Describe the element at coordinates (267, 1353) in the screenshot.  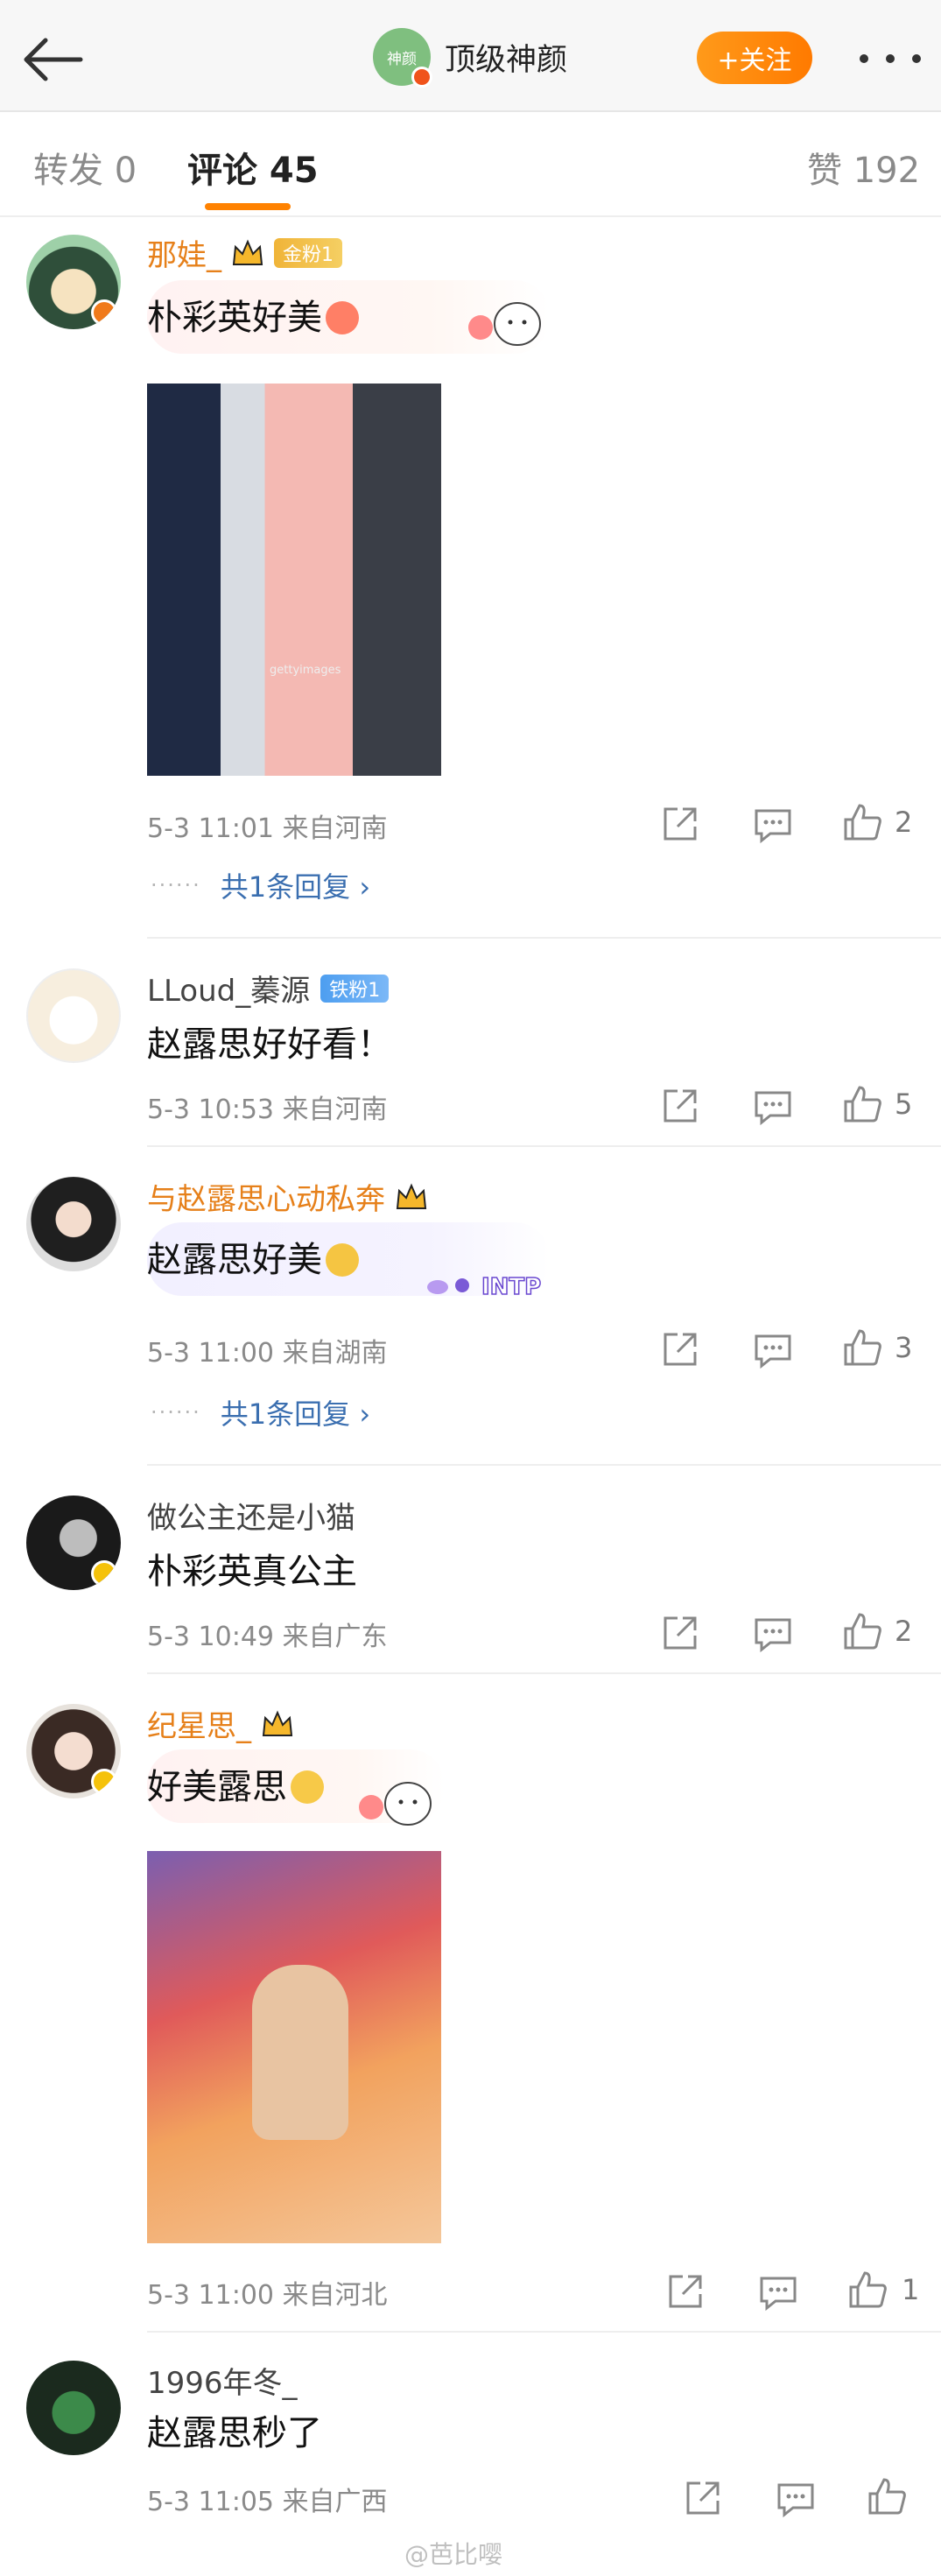
I see `comment-meta: 5-3 11:00 来自湖南` at that location.